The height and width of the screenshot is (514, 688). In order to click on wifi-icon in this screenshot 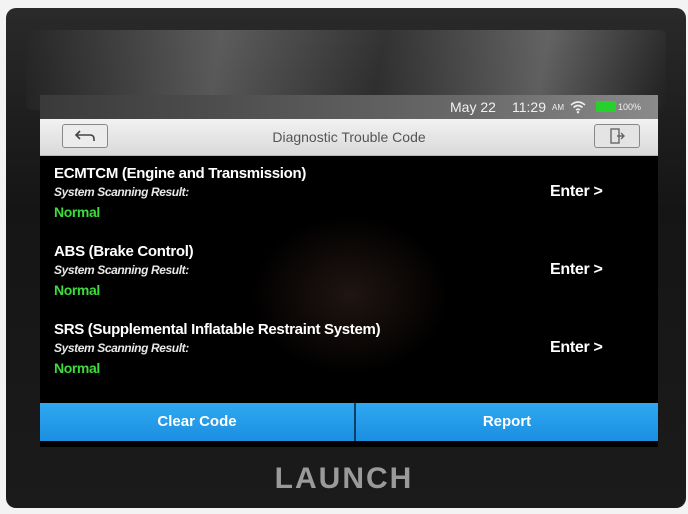, I will do `click(578, 107)`.